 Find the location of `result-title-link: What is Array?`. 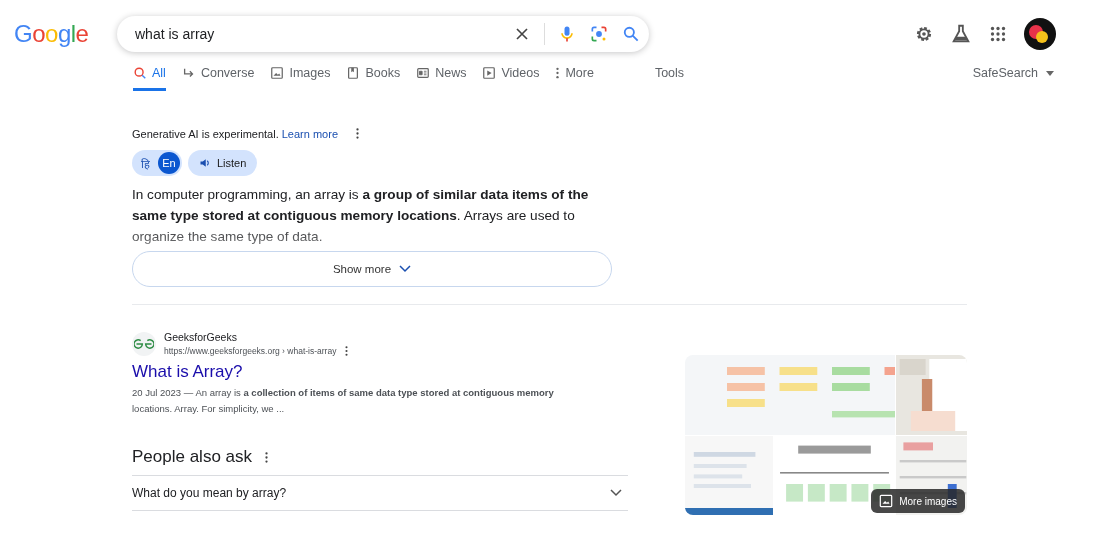

result-title-link: What is Array? is located at coordinates (380, 372).